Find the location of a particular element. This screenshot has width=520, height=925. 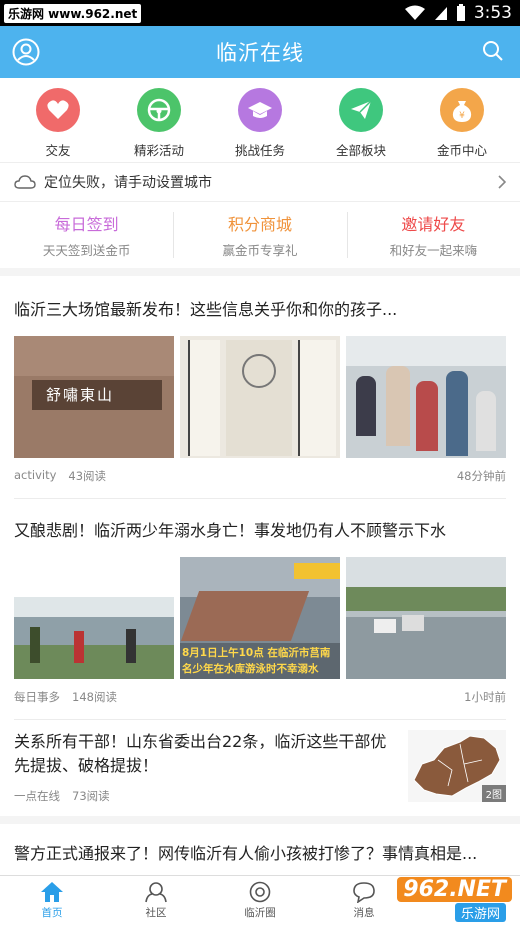

paper-plane-icon is located at coordinates (361, 110).